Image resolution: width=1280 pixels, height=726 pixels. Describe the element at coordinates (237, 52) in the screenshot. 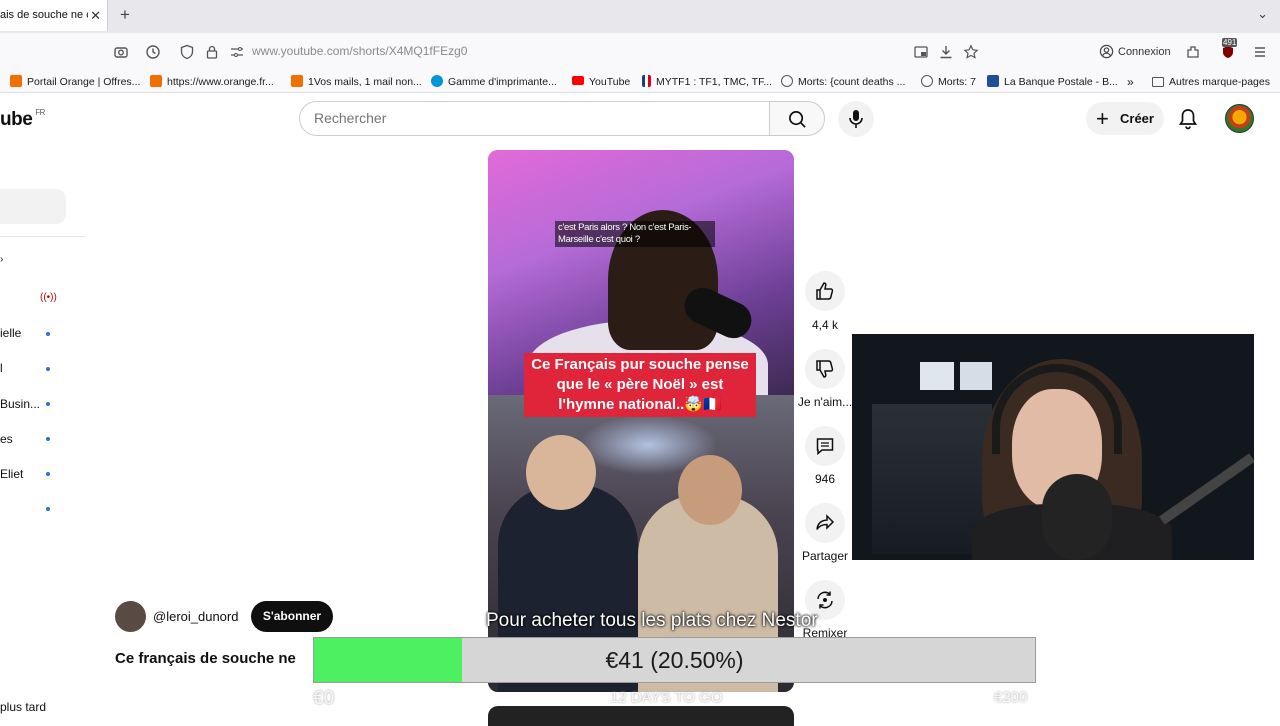

I see `permissions-icon` at that location.